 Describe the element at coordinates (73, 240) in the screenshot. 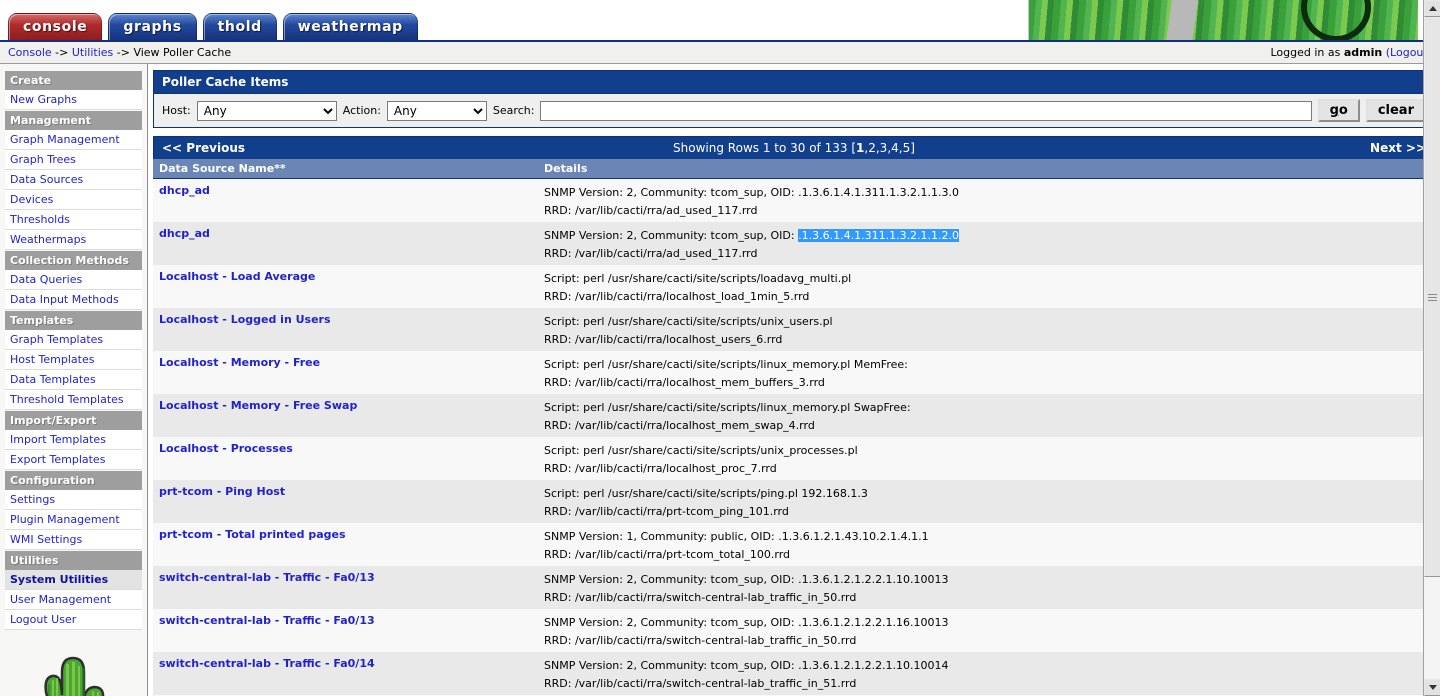

I see `sidebar-item-weathermaps: Weathermaps` at that location.